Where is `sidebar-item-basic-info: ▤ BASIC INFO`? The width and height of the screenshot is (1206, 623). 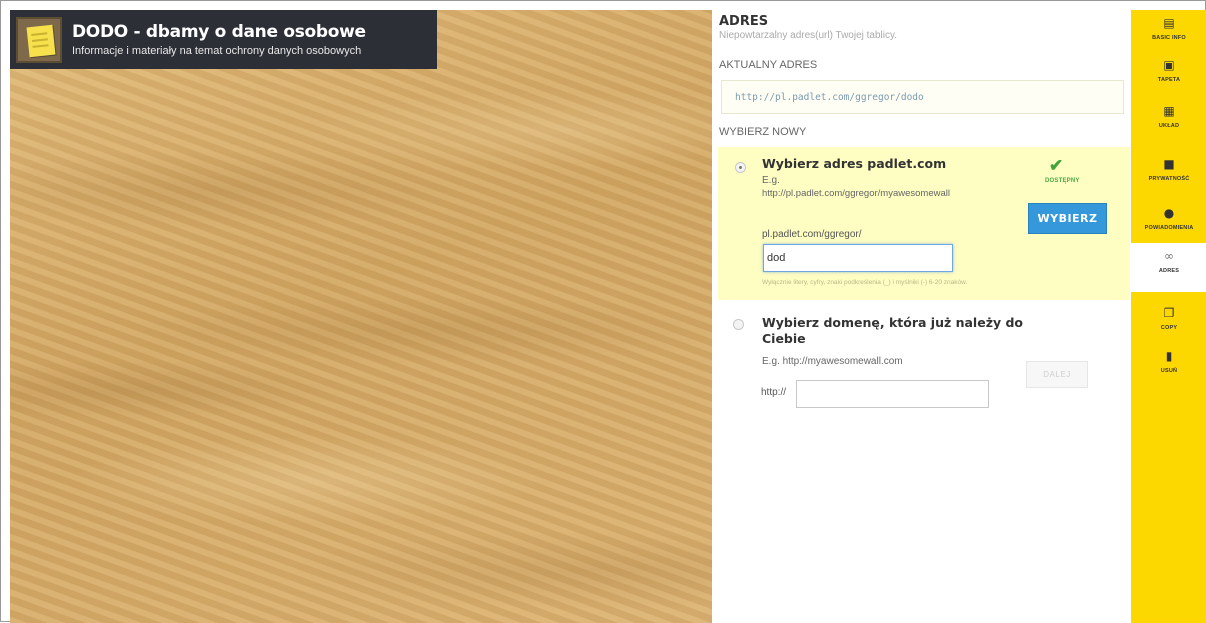 sidebar-item-basic-info: ▤ BASIC INFO is located at coordinates (1168, 29).